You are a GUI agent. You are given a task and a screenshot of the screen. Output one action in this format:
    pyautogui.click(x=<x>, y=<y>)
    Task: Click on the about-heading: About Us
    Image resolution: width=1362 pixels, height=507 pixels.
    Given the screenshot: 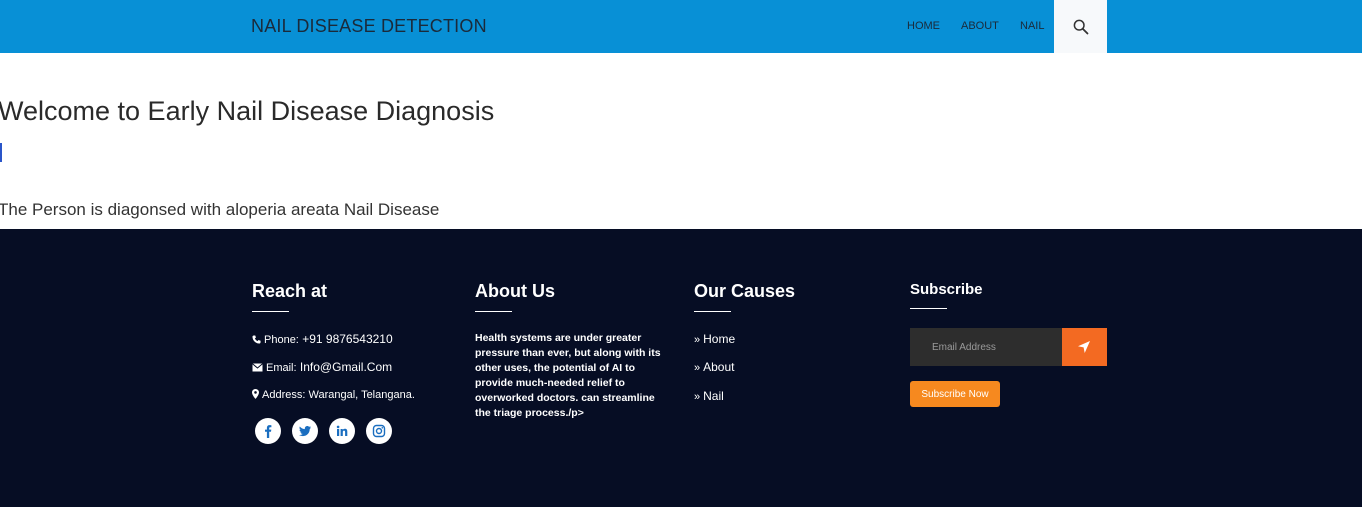 What is the action you would take?
    pyautogui.click(x=515, y=291)
    